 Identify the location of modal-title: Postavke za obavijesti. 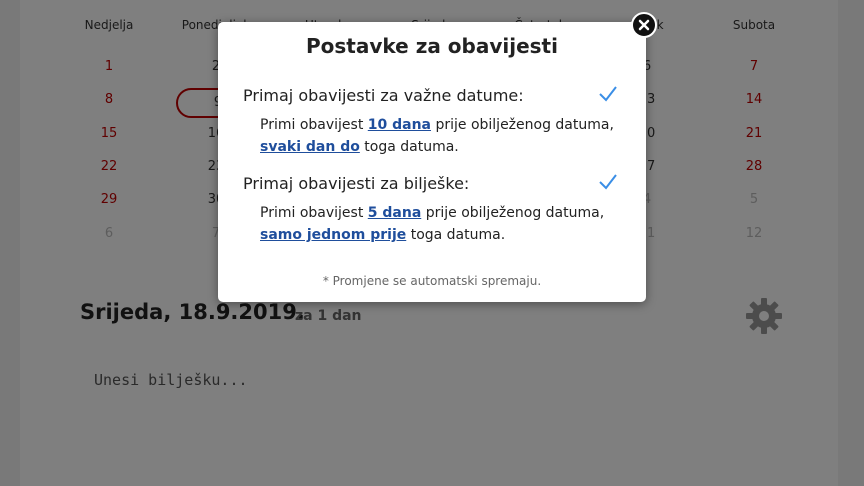
(432, 46).